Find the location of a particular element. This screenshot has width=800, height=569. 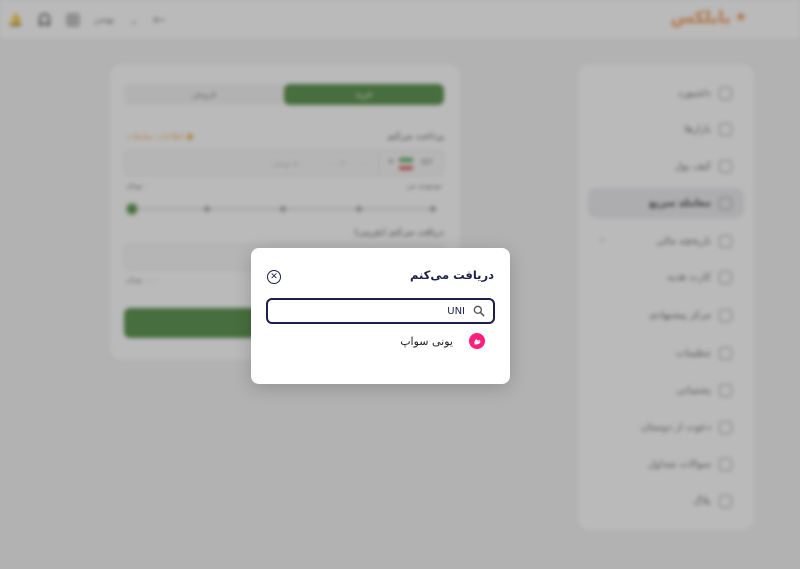

unicorn-icon is located at coordinates (476, 341).